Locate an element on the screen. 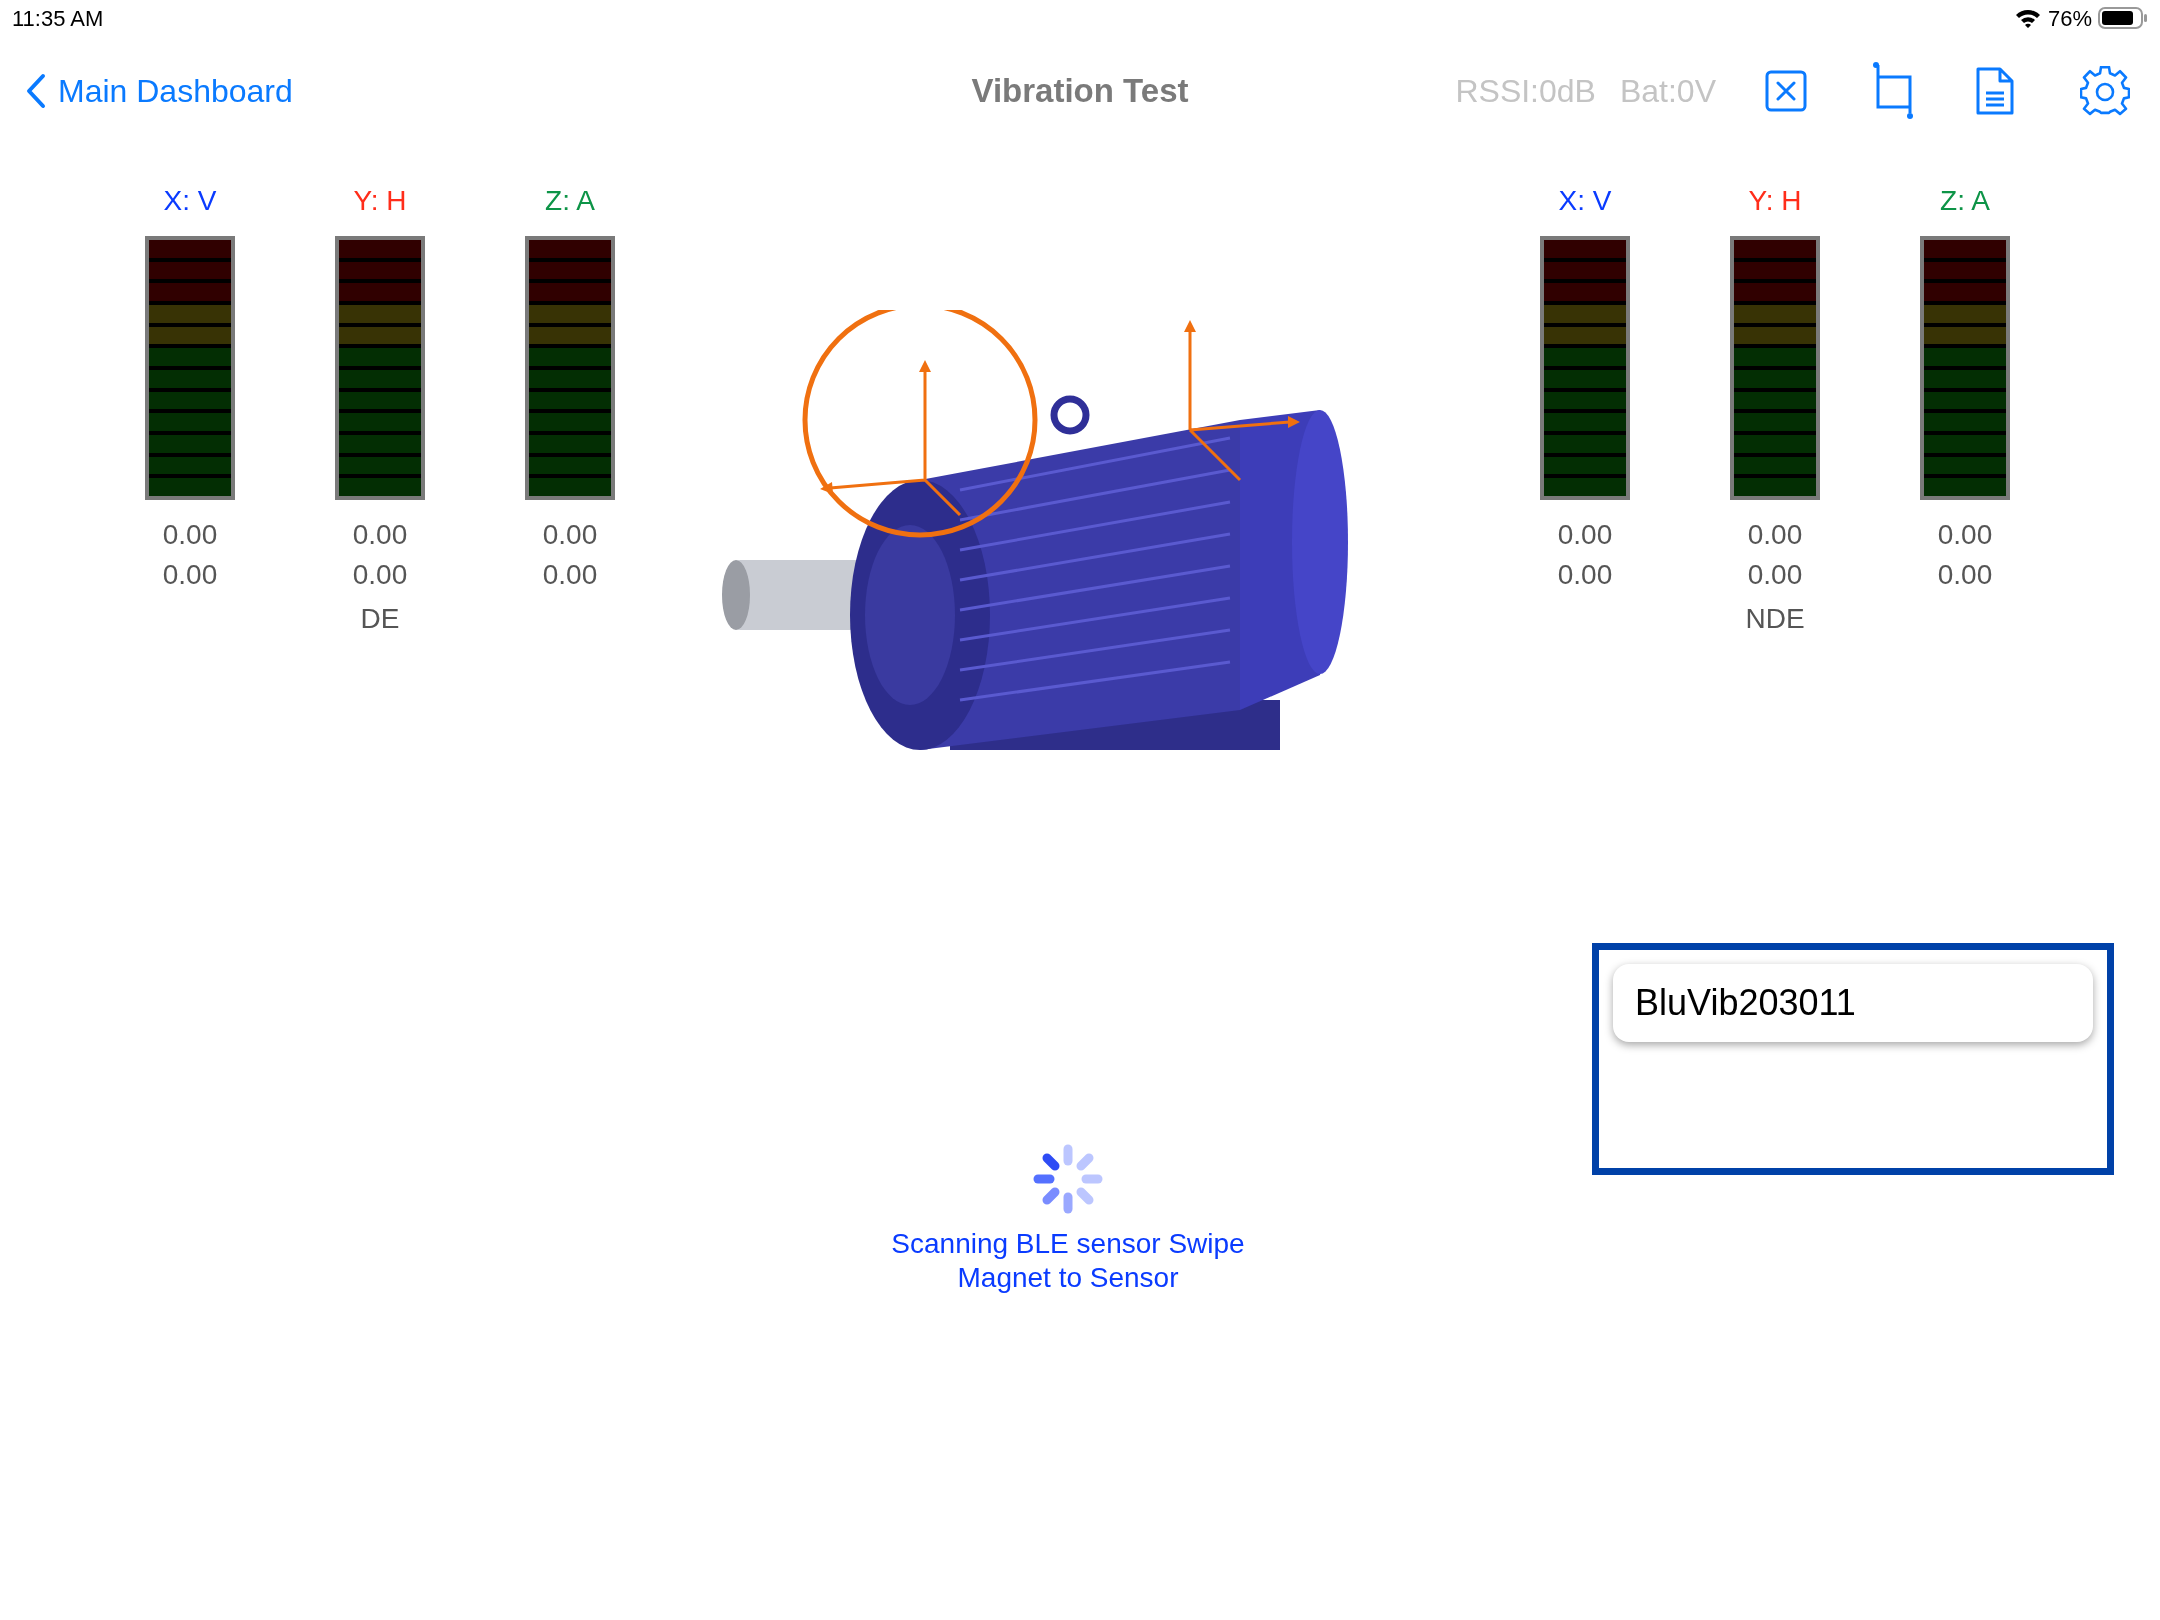 Image resolution: width=2160 pixels, height=1620 pixels. rssi-reading: RSSI:0dB is located at coordinates (1525, 91).